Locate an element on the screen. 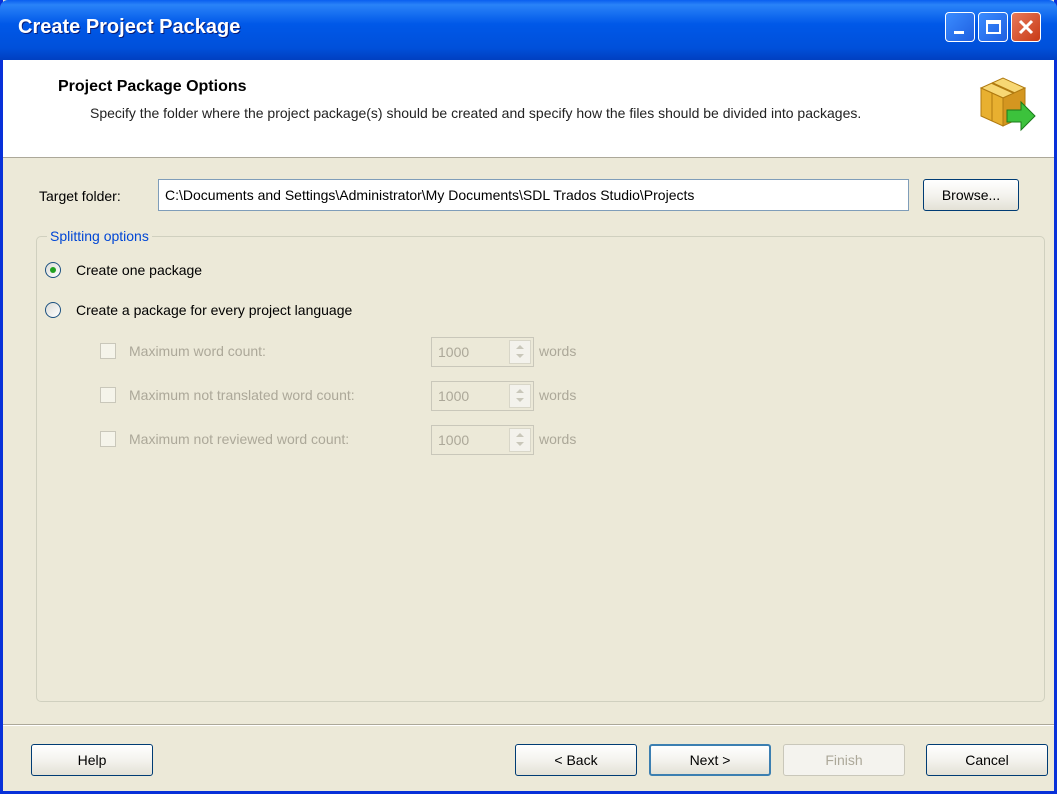 This screenshot has height=794, width=1057. close-icon is located at coordinates (1026, 27).